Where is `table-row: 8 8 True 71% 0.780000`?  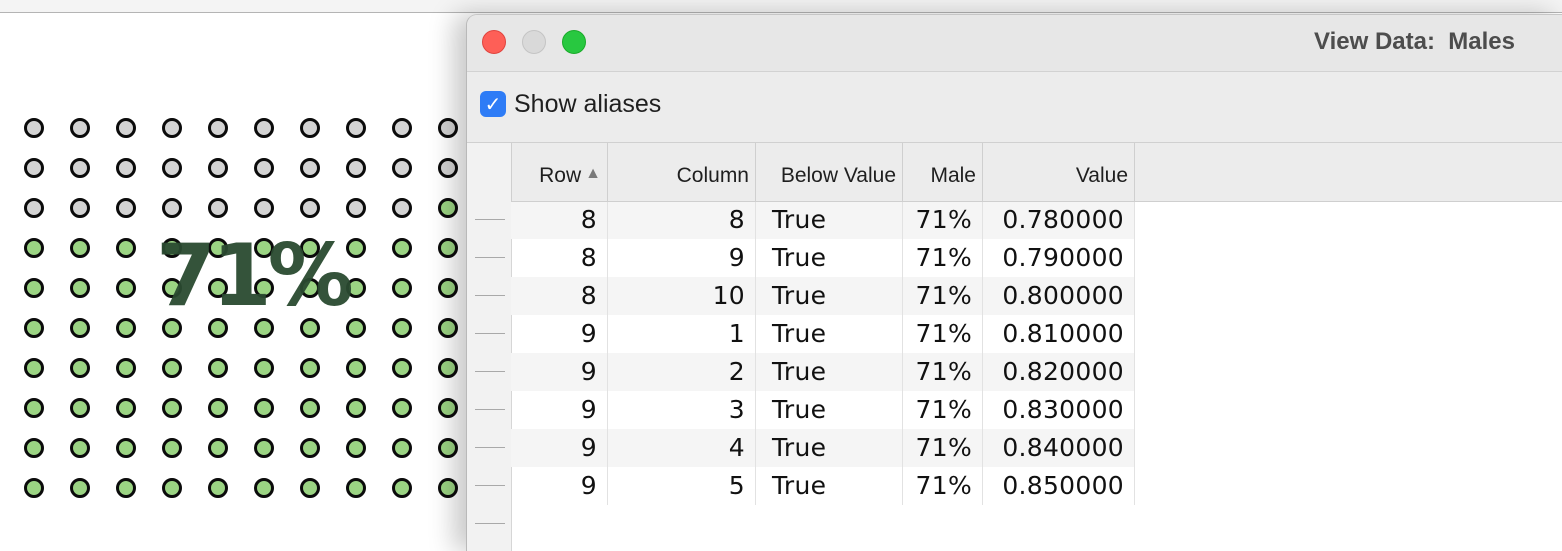
table-row: 8 8 True 71% 0.780000 is located at coordinates (823, 220).